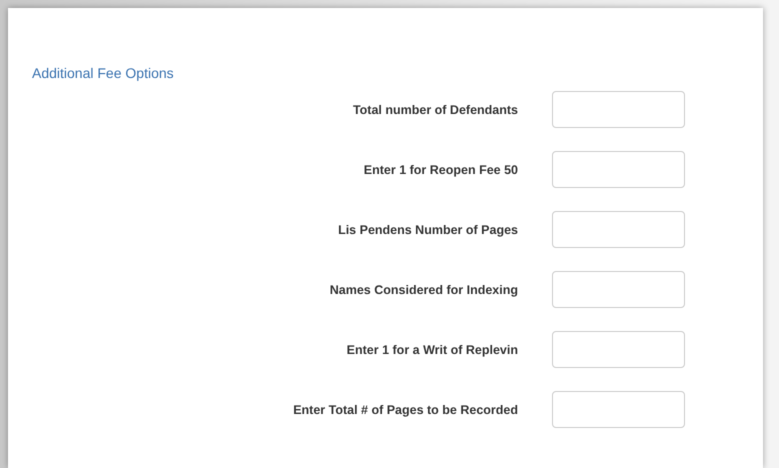  I want to click on field-label: Enter 1 for Reopen Fee 50, so click(440, 169).